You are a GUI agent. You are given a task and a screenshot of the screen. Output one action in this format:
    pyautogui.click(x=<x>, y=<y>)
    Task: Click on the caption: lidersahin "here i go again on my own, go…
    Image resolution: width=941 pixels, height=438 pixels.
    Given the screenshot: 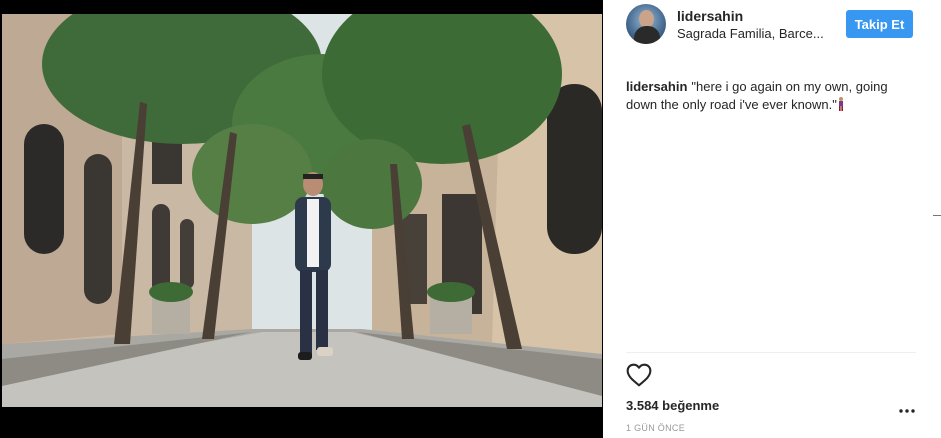 What is the action you would take?
    pyautogui.click(x=771, y=96)
    